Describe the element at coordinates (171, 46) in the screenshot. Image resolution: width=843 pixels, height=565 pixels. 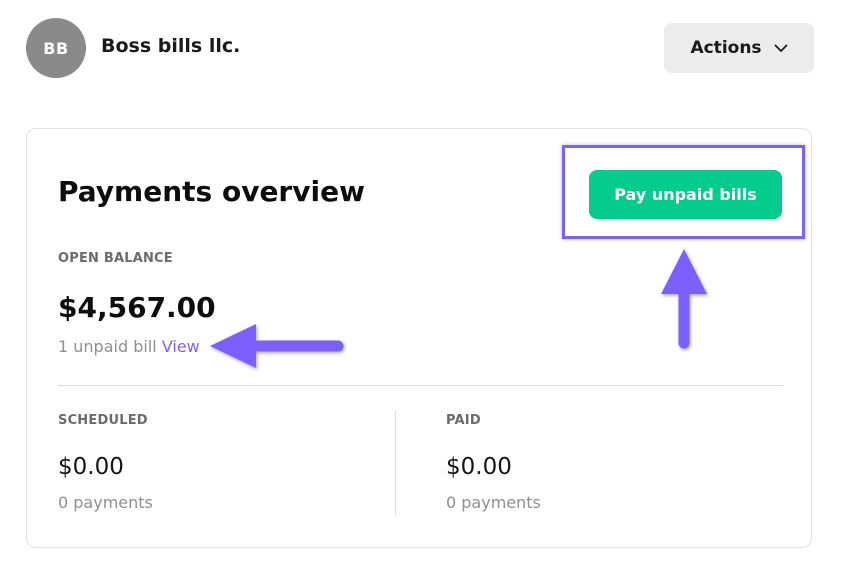
I see `company-name: Boss bills llc.` at that location.